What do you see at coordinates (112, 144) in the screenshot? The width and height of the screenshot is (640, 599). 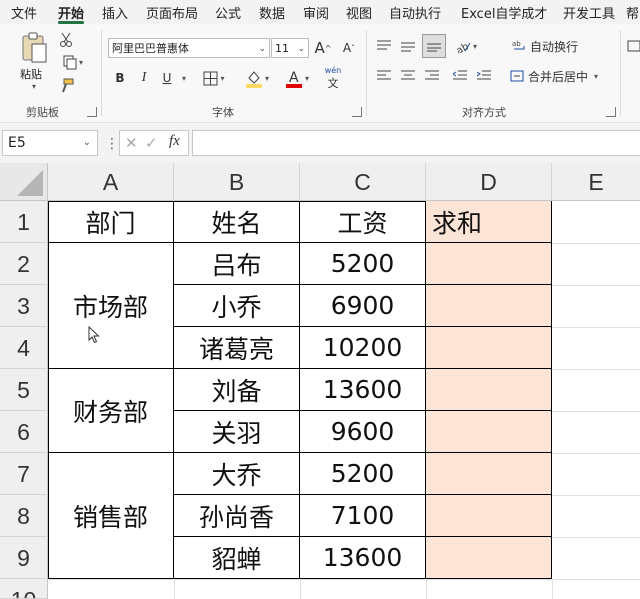 I see `more-options-icon: ⋮` at bounding box center [112, 144].